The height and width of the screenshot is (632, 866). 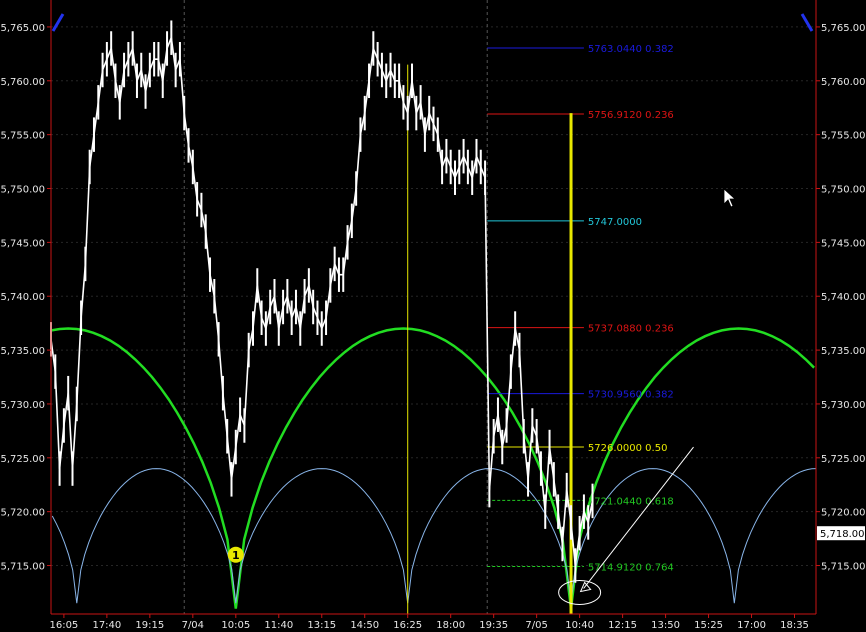 I want to click on y-tick-label-right: 5,765.00, so click(x=843, y=28).